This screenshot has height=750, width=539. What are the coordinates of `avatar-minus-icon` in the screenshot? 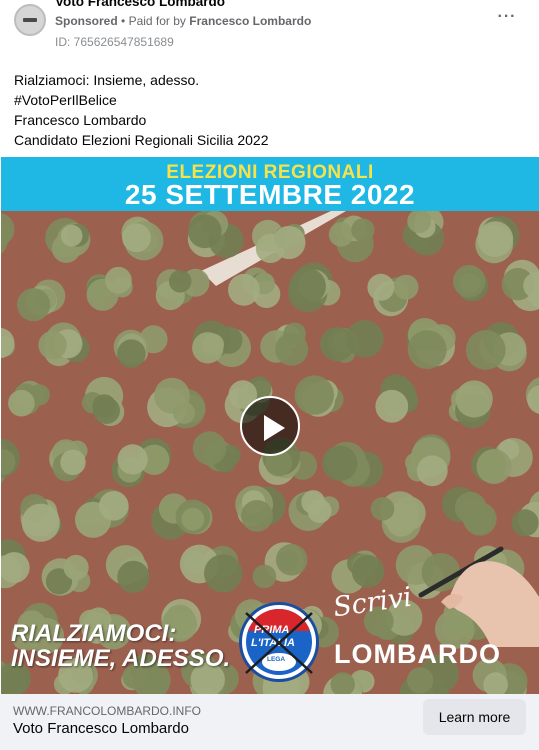 It's located at (30, 20).